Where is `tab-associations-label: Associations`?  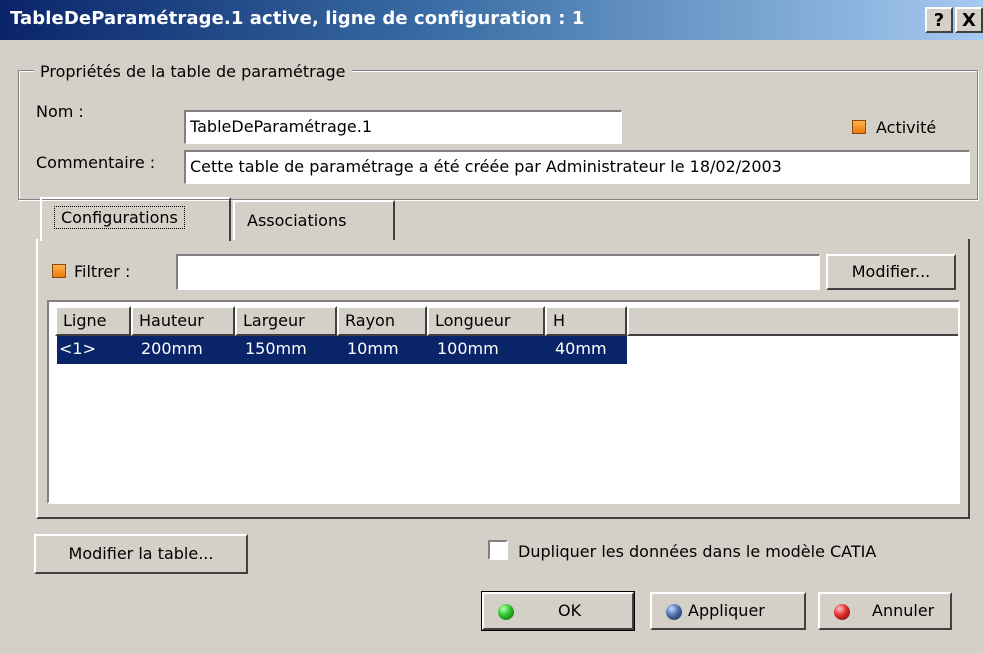
tab-associations-label: Associations is located at coordinates (297, 220).